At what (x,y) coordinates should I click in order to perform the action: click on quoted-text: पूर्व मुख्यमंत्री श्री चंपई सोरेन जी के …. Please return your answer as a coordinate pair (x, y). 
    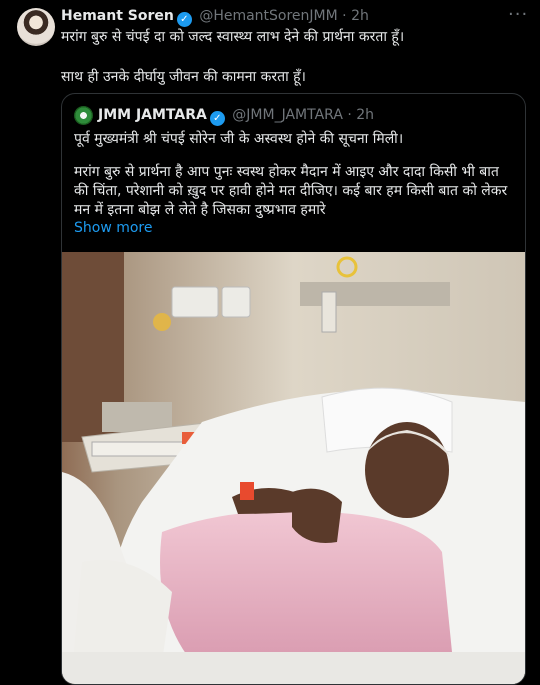
    Looking at the image, I should click on (294, 175).